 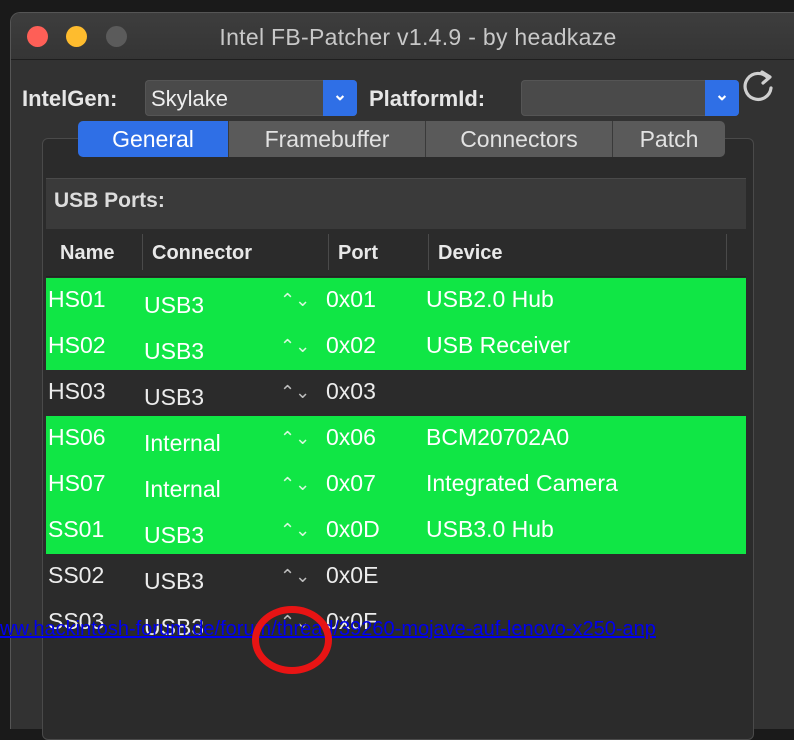 I want to click on column-device: Device, so click(x=470, y=253).